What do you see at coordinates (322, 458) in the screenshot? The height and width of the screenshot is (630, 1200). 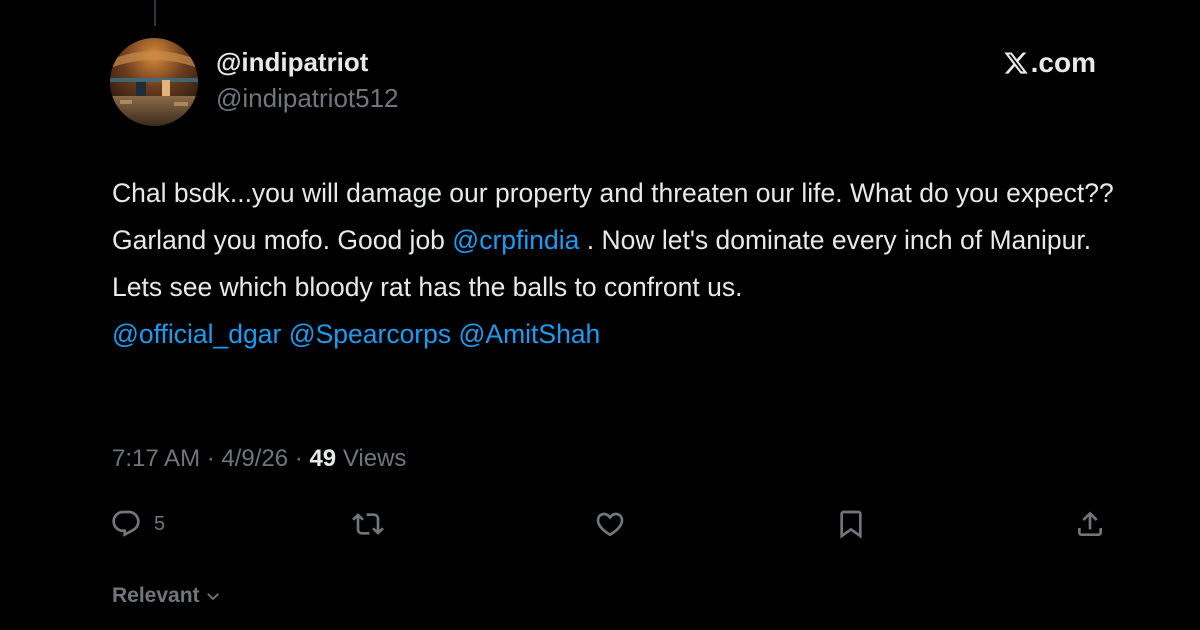 I see `views-count: 49` at bounding box center [322, 458].